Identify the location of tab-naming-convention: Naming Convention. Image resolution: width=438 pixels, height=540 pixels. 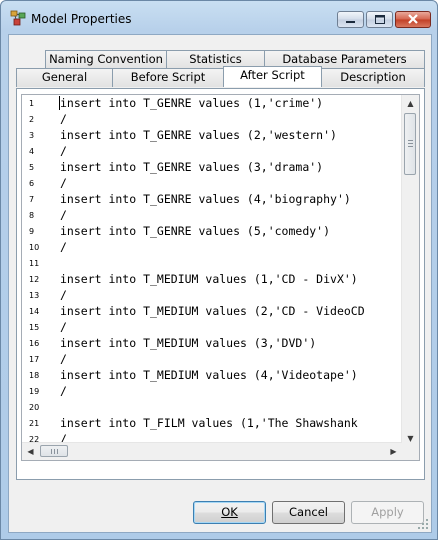
(106, 59).